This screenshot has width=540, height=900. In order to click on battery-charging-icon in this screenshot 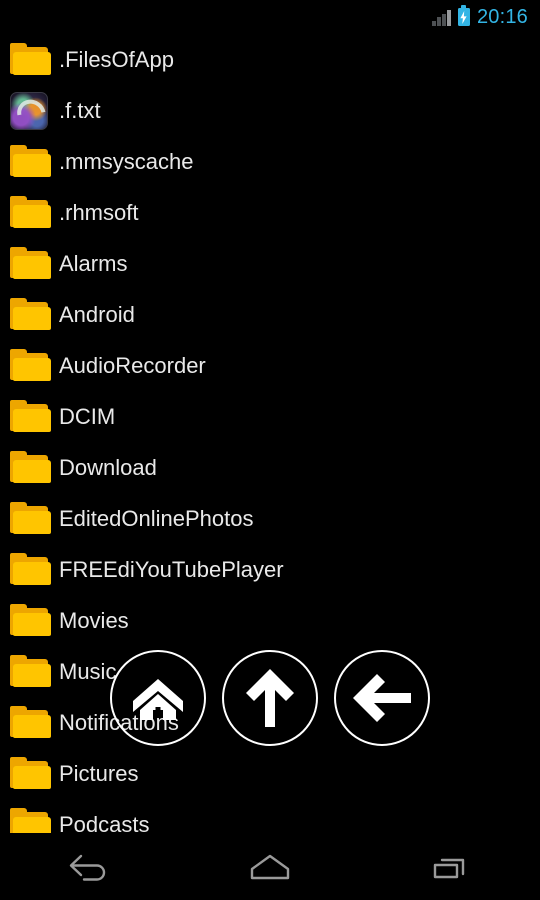, I will do `click(463, 15)`.